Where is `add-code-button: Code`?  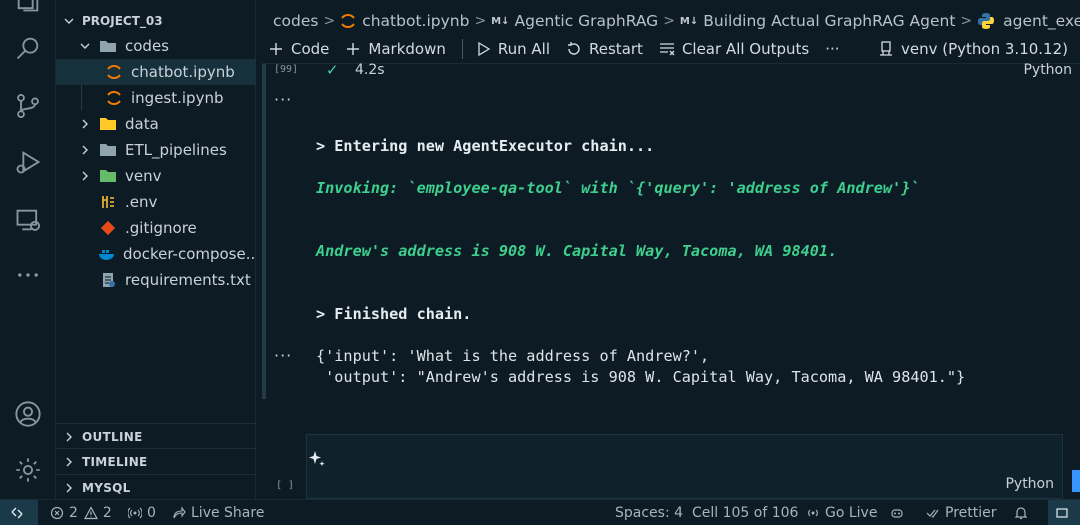 add-code-button: Code is located at coordinates (298, 49).